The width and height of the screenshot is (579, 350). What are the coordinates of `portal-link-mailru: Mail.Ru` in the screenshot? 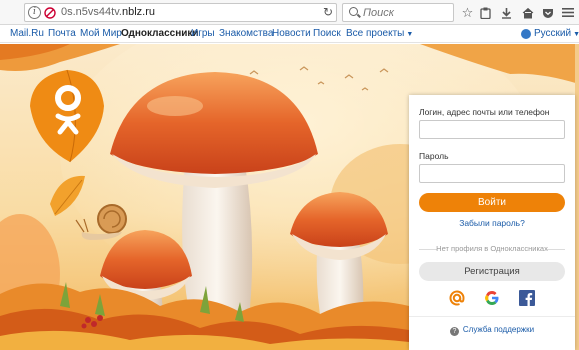 It's located at (27, 33).